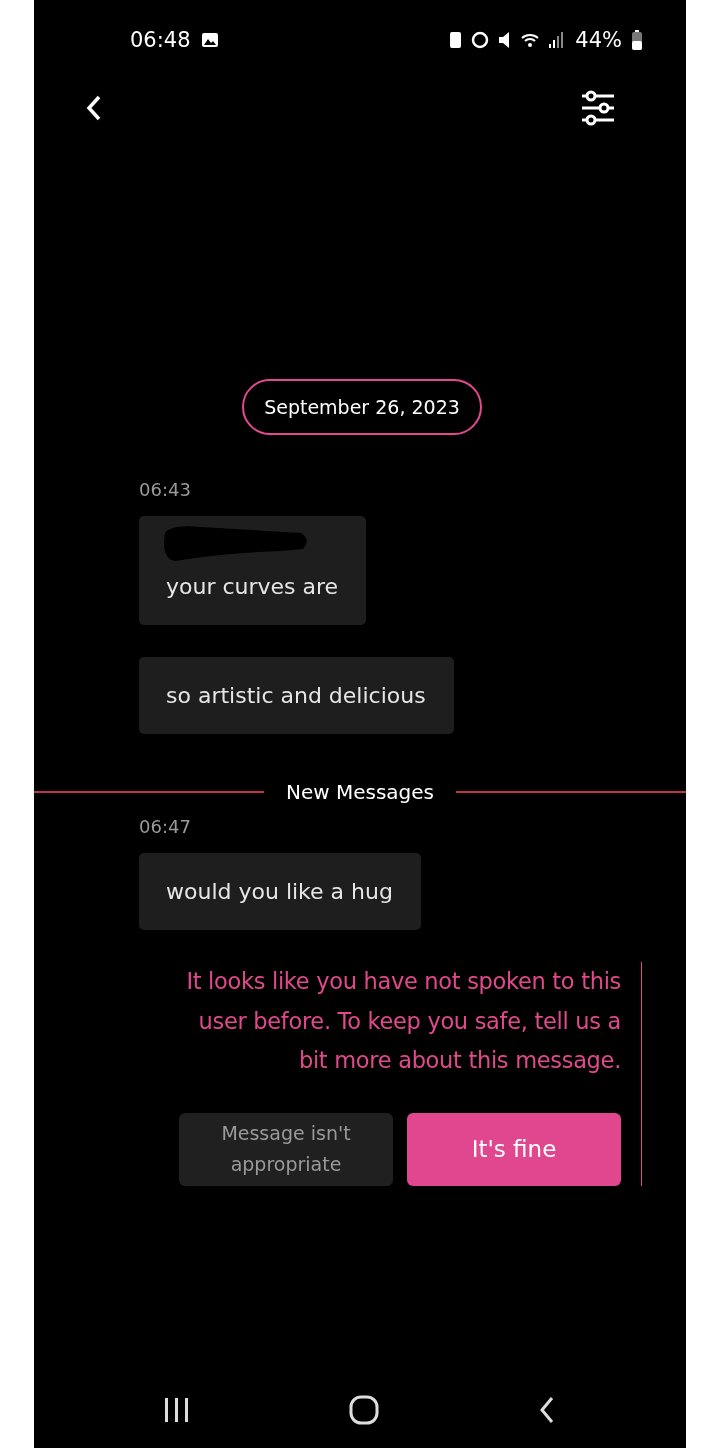 This screenshot has width=720, height=1448. What do you see at coordinates (530, 40) in the screenshot?
I see `wifi-icon` at bounding box center [530, 40].